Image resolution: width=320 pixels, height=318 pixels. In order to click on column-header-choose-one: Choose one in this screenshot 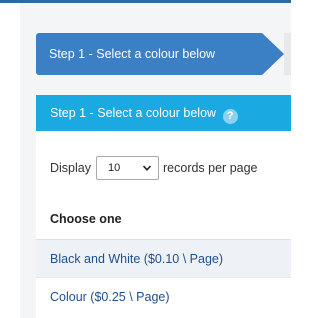, I will do `click(86, 219)`.